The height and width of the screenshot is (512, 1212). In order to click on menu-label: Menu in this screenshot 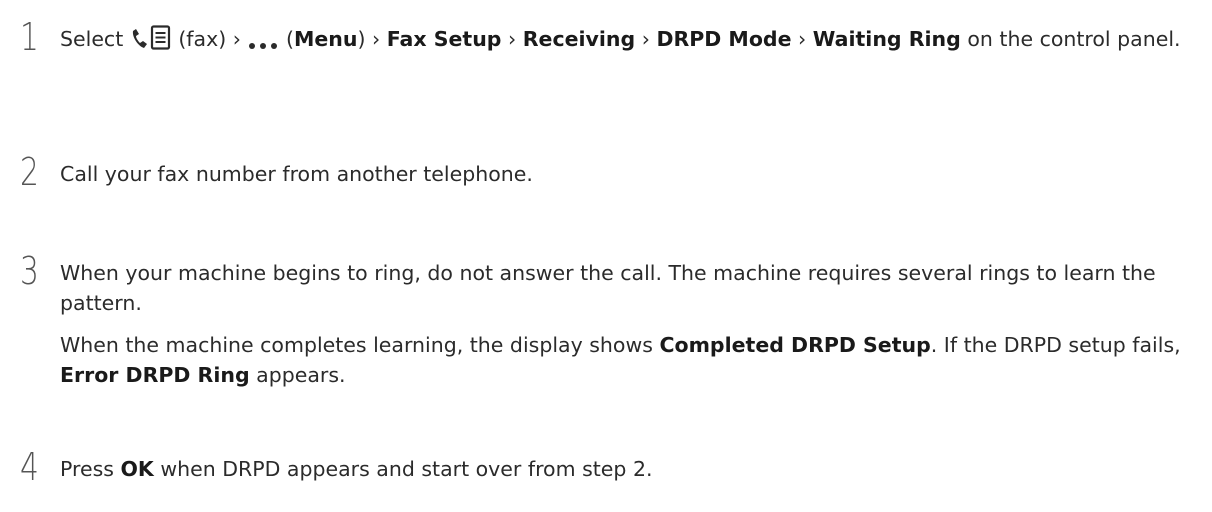, I will do `click(326, 39)`.